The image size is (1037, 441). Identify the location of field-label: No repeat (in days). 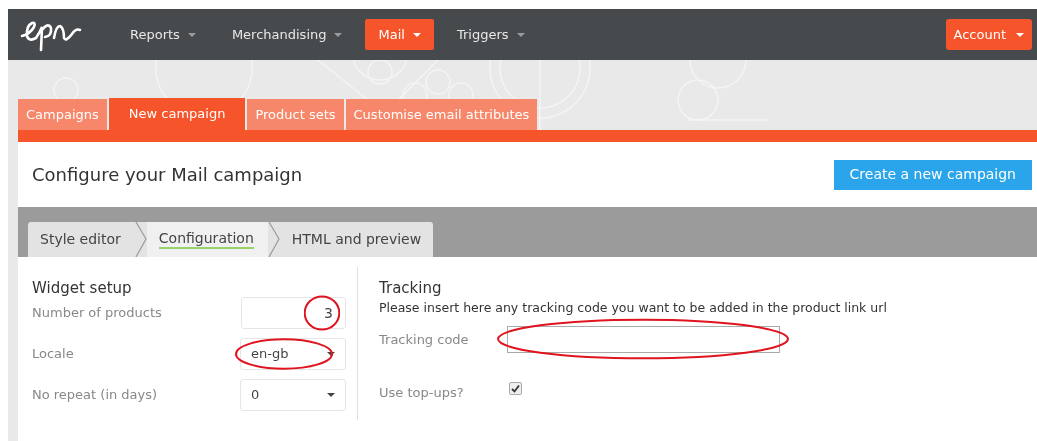
(95, 395).